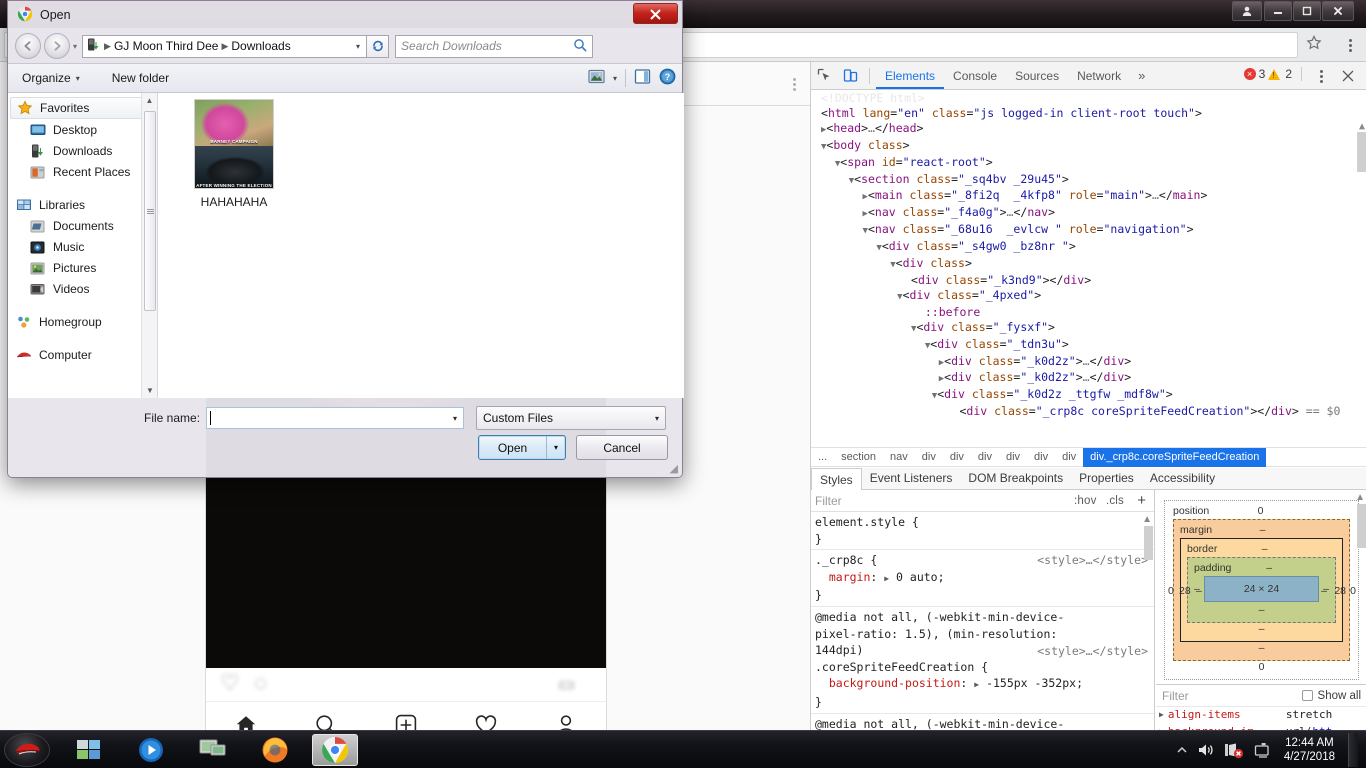 The image size is (1366, 768). What do you see at coordinates (1234, 750) in the screenshot?
I see `network-error-icon` at bounding box center [1234, 750].